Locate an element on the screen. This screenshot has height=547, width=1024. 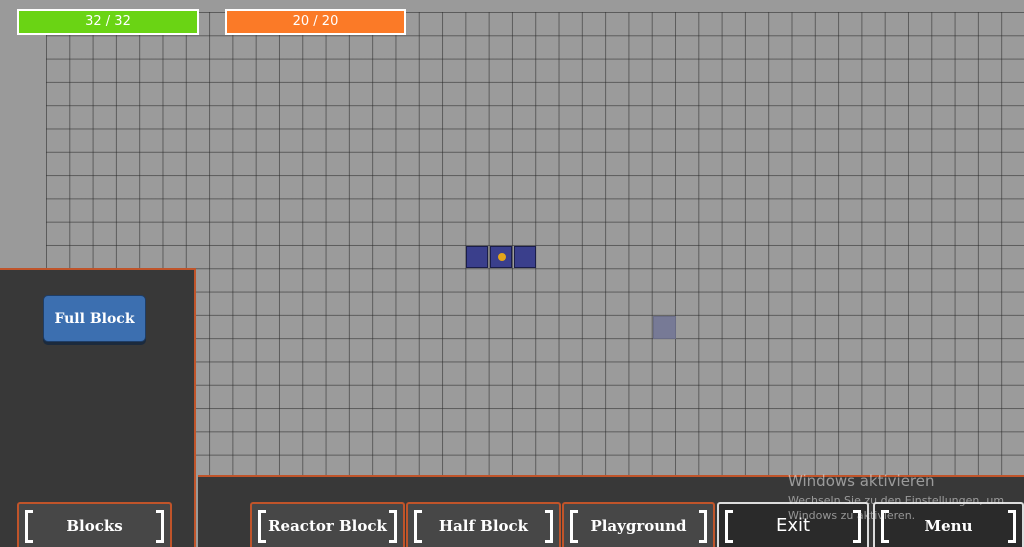
energy-bar-label: 20 / 20 is located at coordinates (315, 21).